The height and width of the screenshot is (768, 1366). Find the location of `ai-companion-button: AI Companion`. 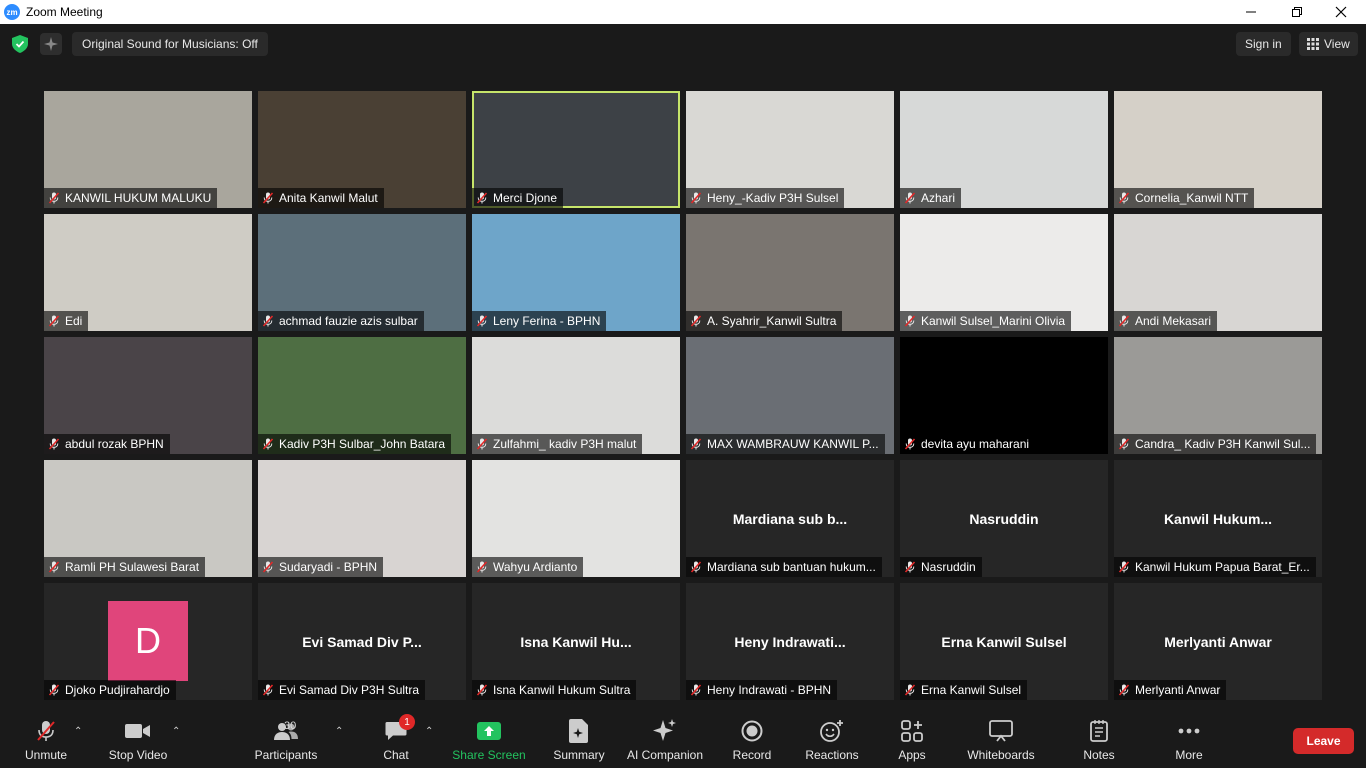

ai-companion-button: AI Companion is located at coordinates (665, 742).